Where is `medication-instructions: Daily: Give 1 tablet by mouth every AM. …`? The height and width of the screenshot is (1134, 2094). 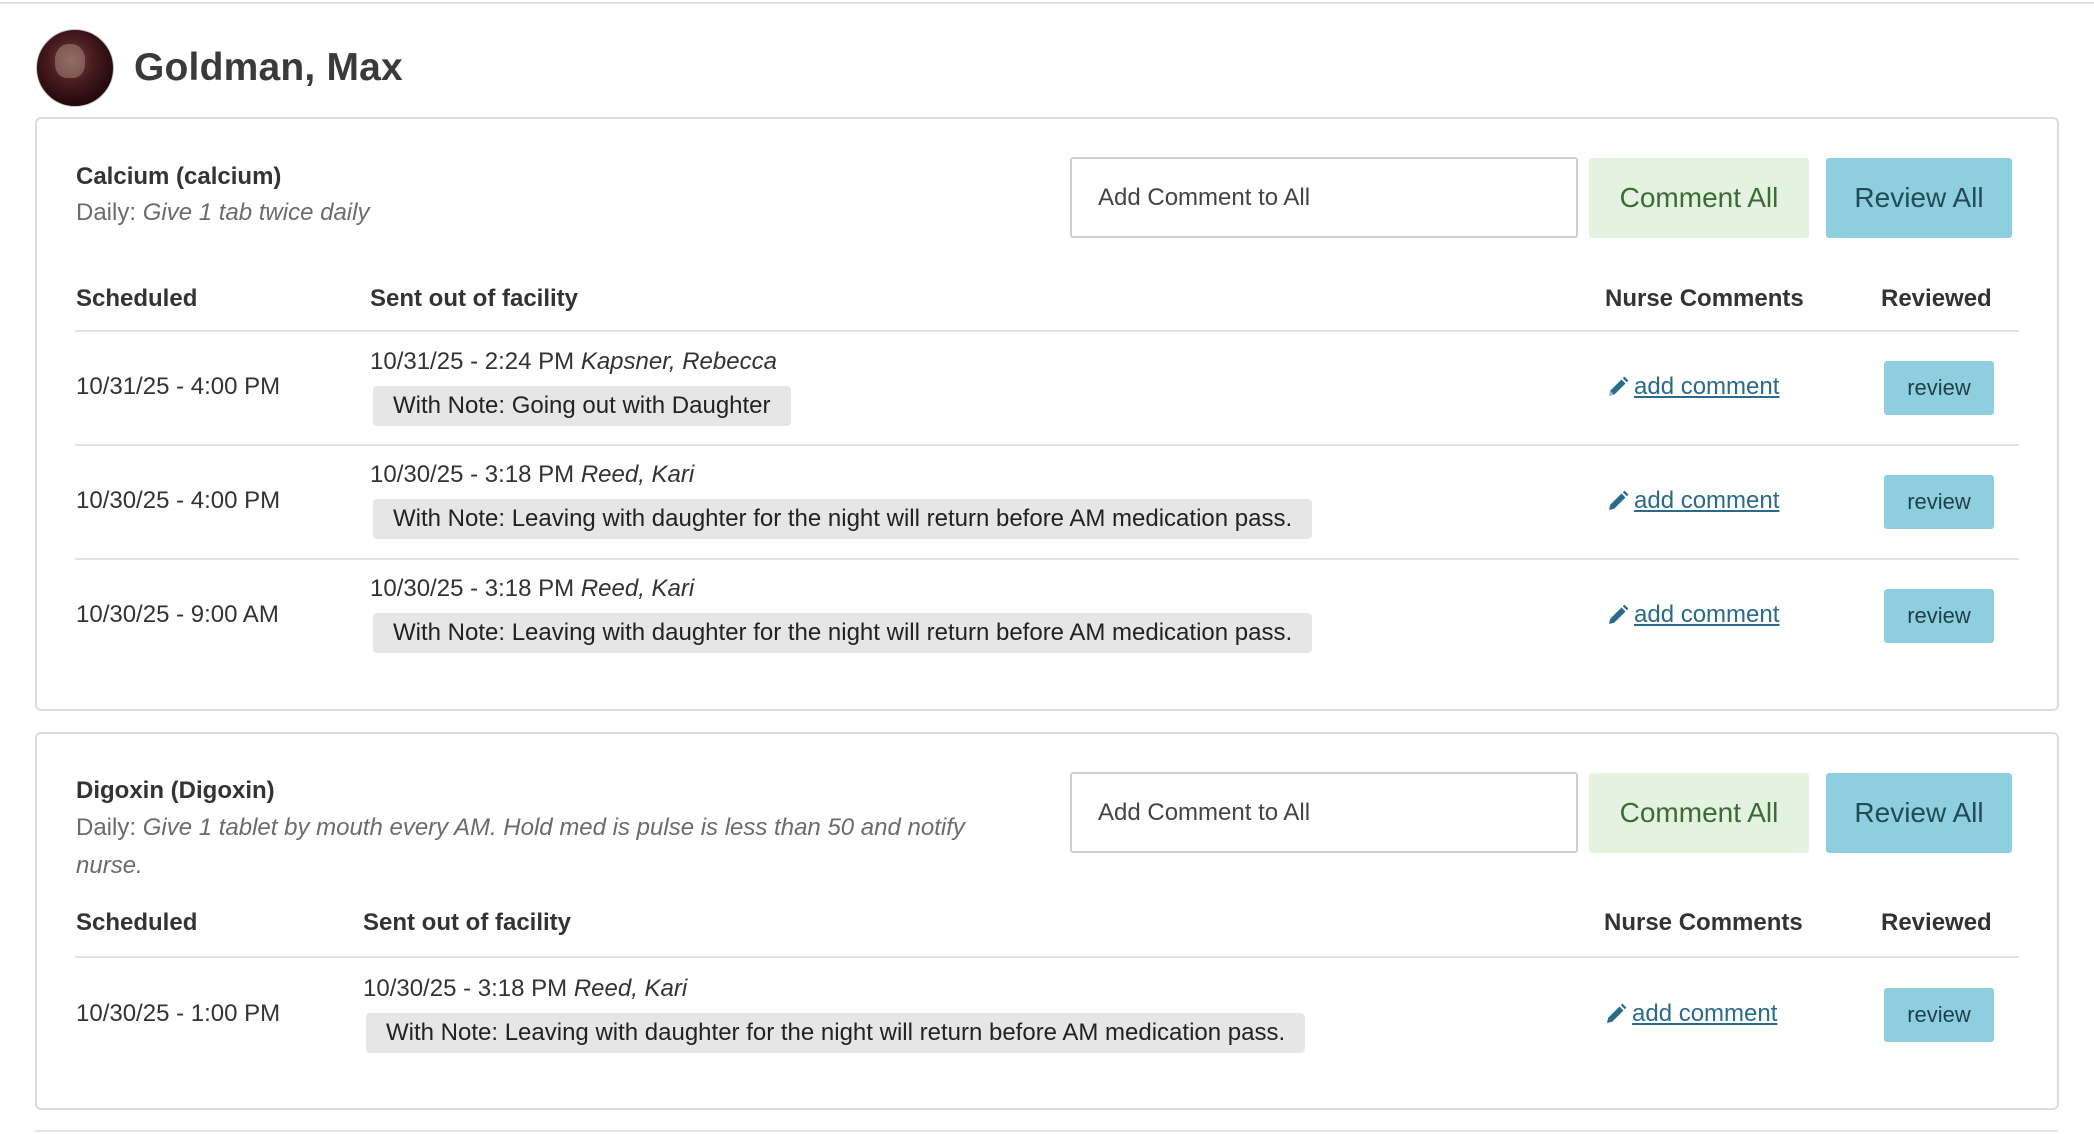
medication-instructions: Daily: Give 1 tablet by mouth every AM. … is located at coordinates (556, 828).